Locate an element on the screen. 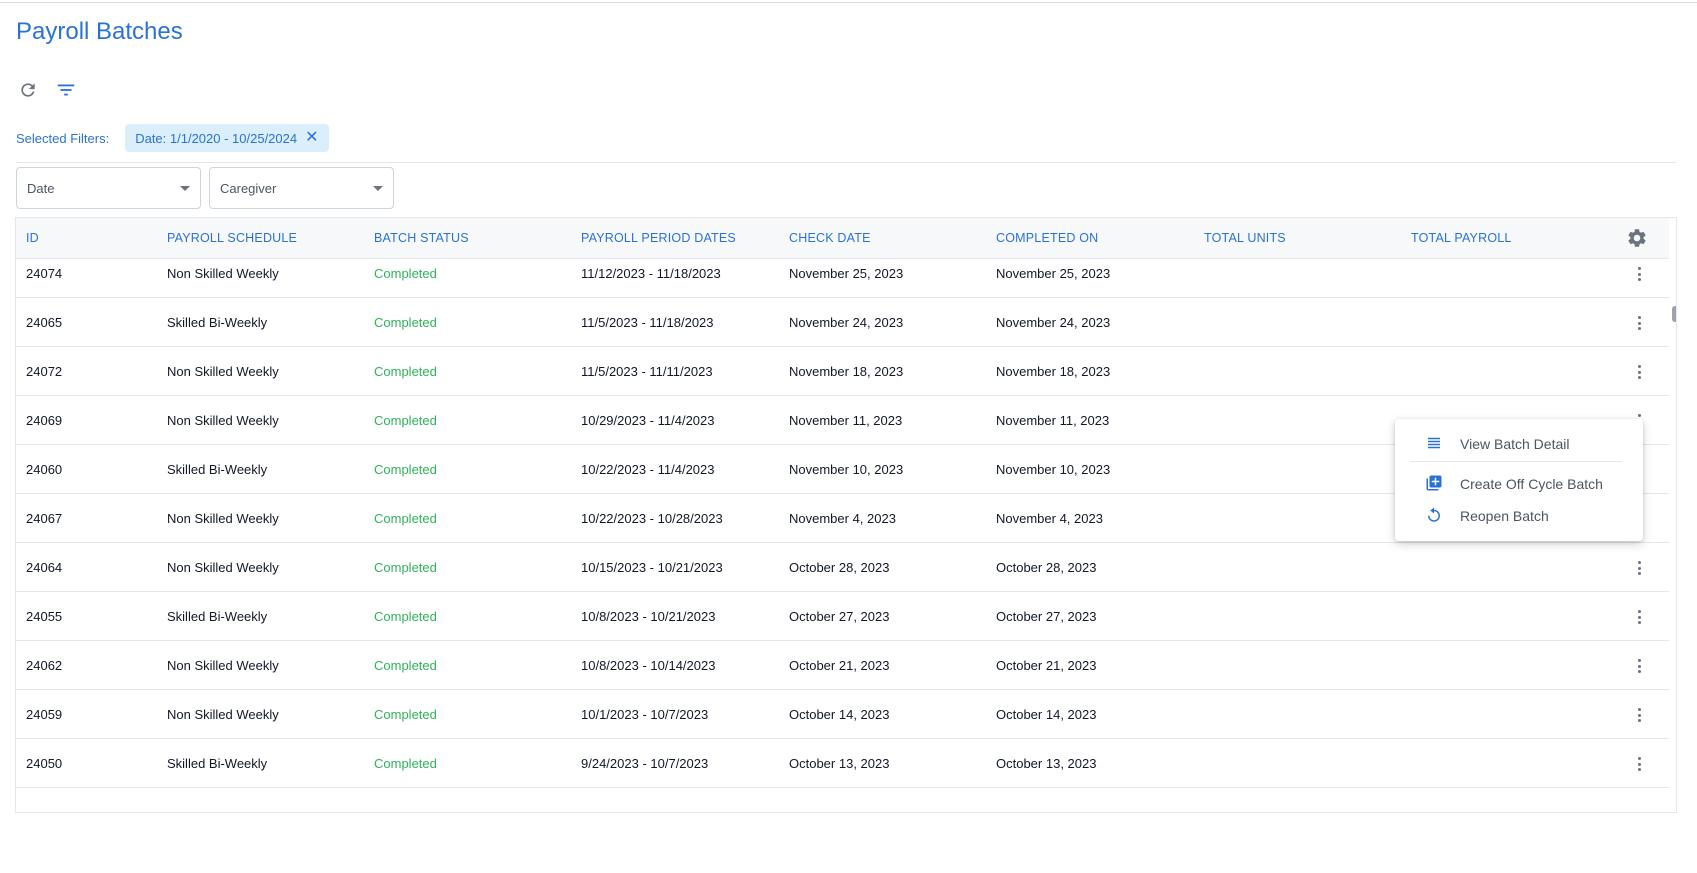 The width and height of the screenshot is (1697, 873). close-icon: ✕ is located at coordinates (311, 138).